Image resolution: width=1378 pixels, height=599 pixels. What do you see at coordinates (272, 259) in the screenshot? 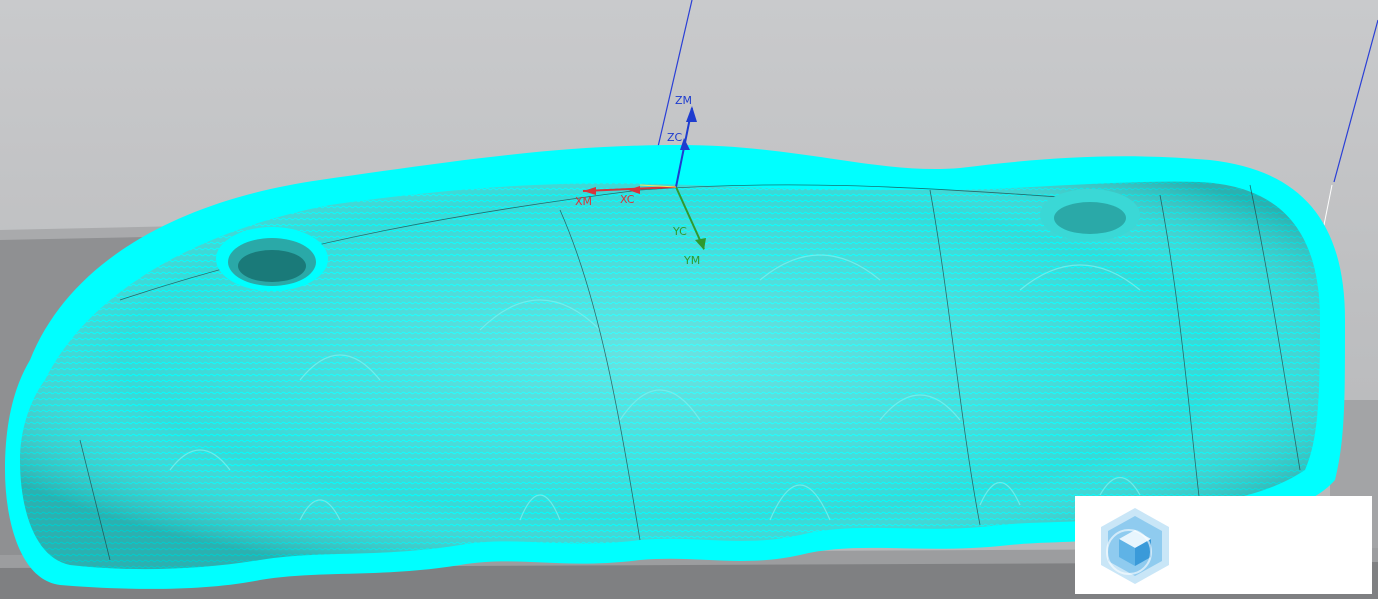
I see `surface-hole-left` at bounding box center [272, 259].